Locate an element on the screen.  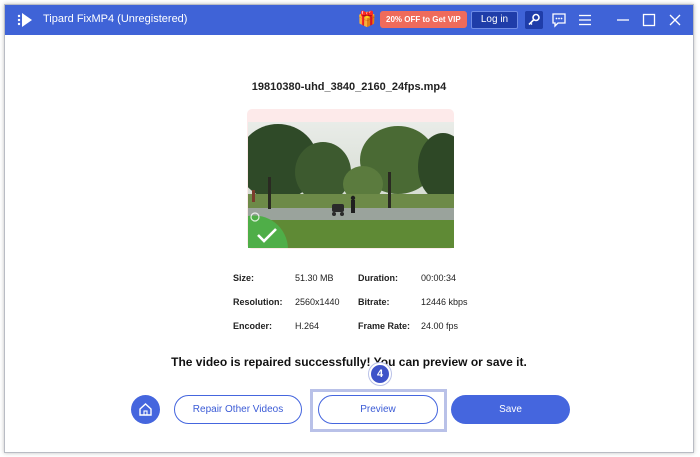
encoder-label: Encoder: is located at coordinates (253, 326).